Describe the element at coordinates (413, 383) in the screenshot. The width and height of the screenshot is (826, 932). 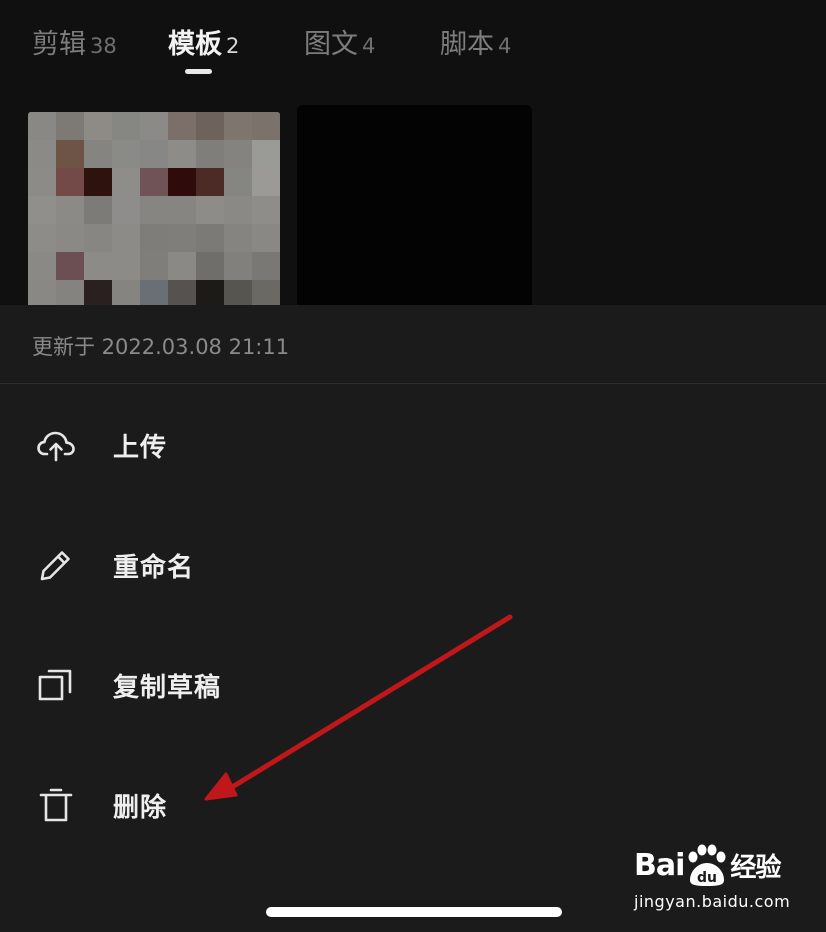
I see `sheet-divider` at that location.